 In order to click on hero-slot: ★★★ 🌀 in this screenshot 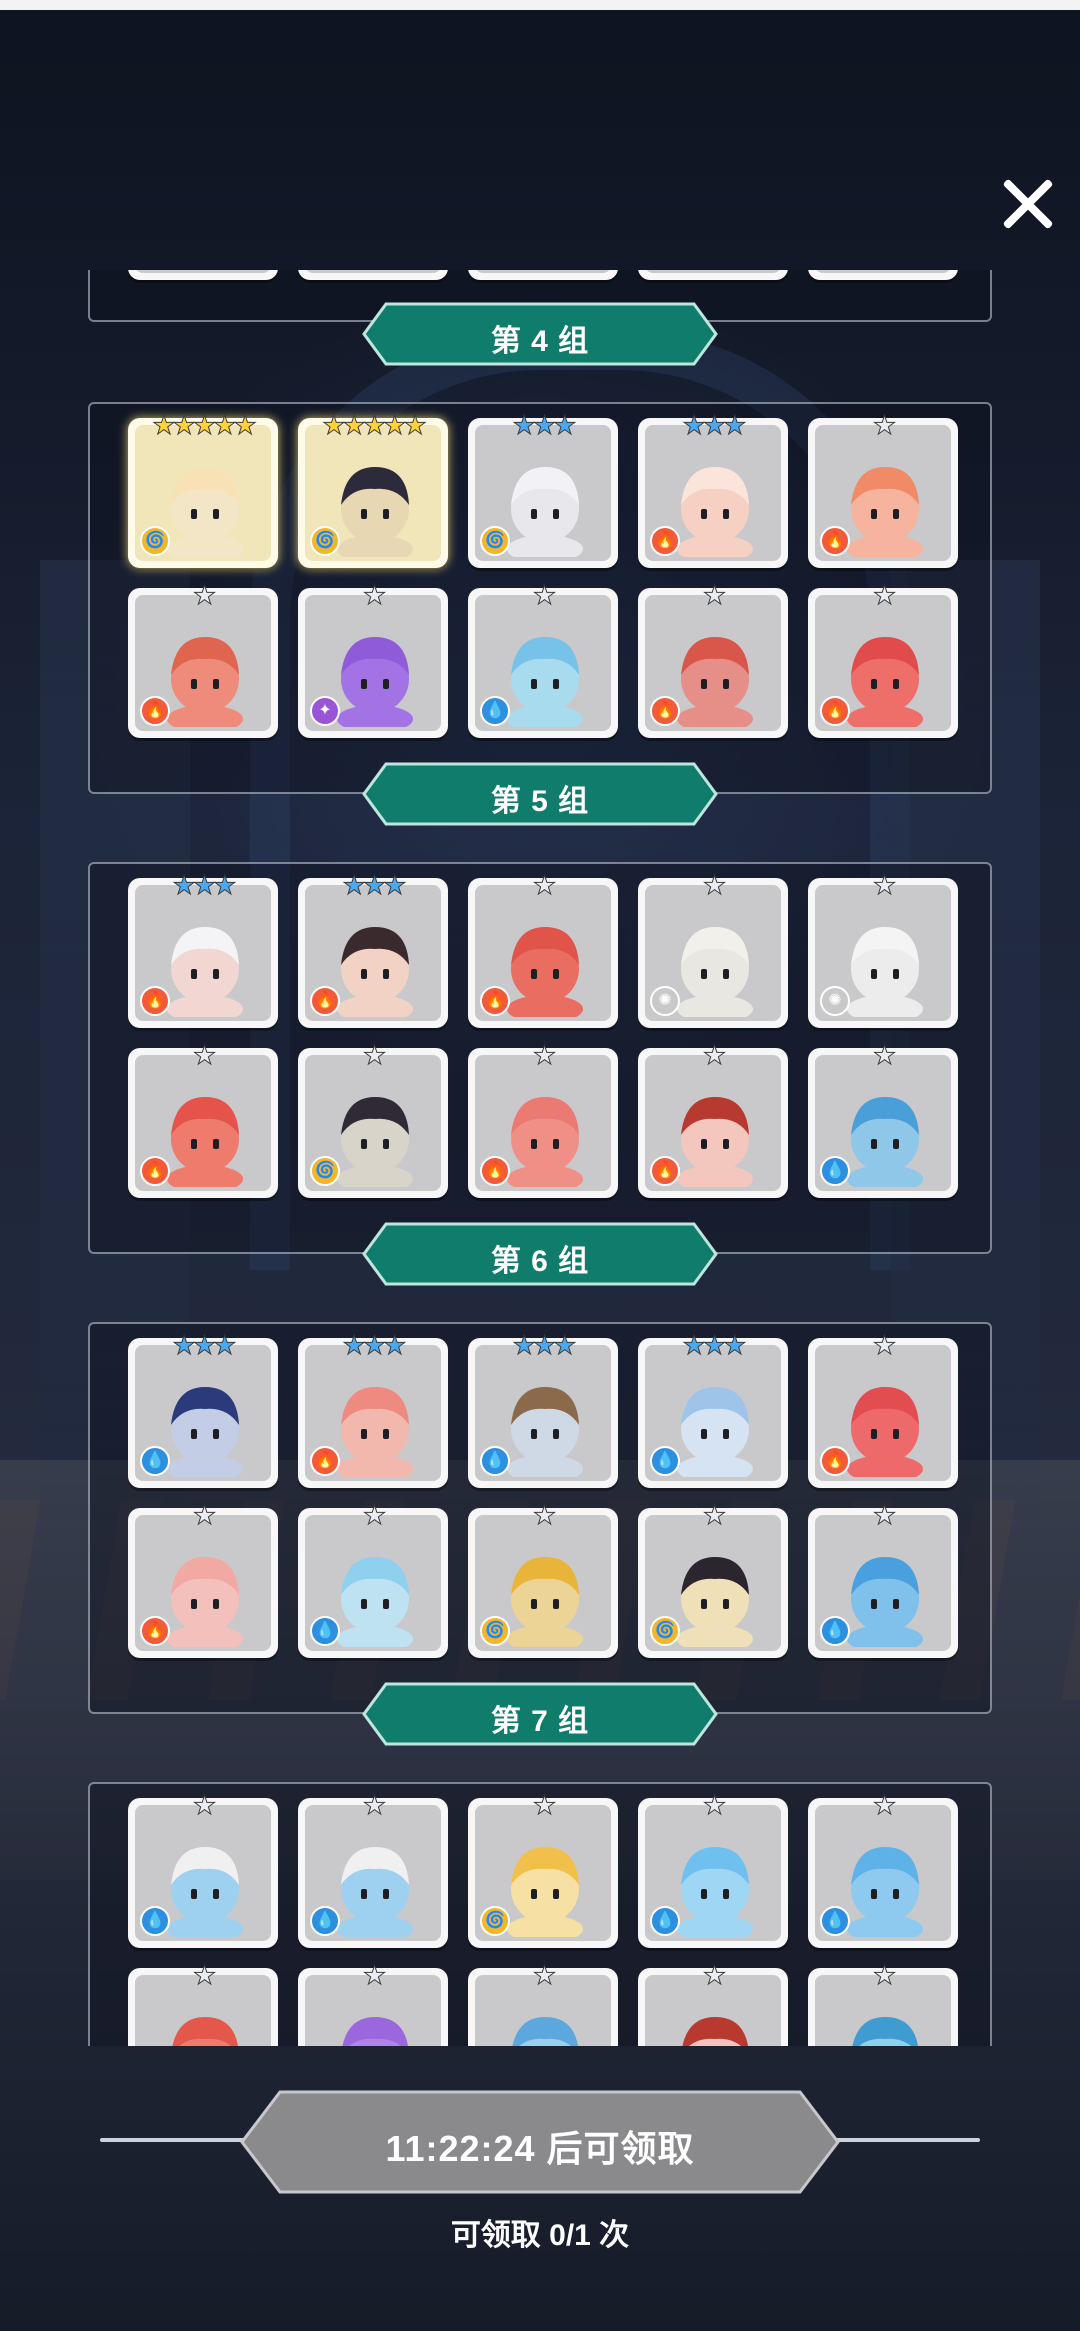, I will do `click(543, 489)`.